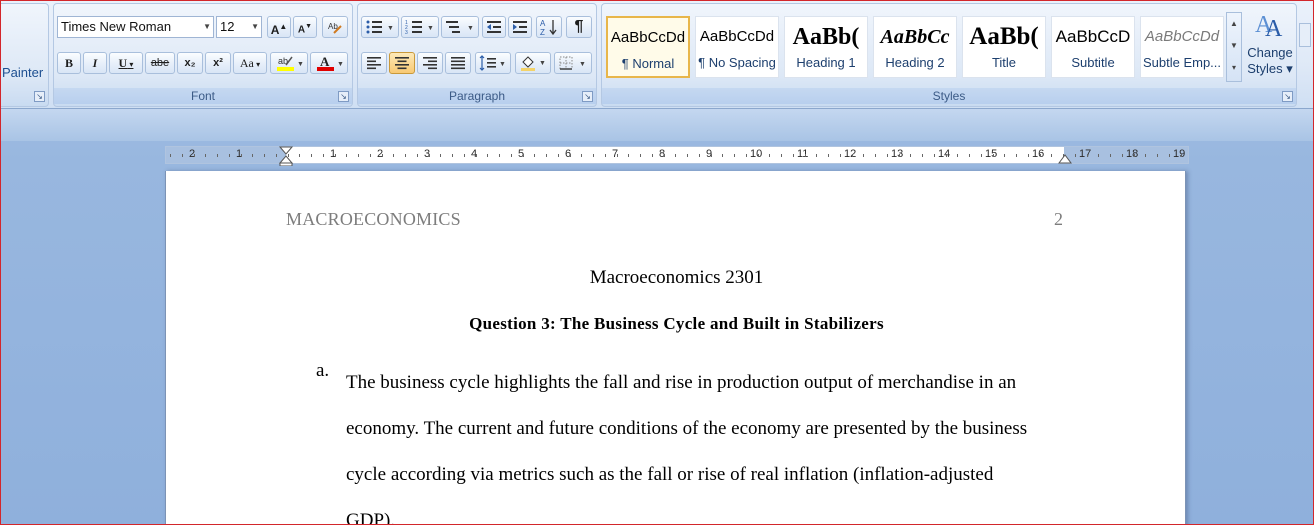  Describe the element at coordinates (1065, 158) in the screenshot. I see `right-indent-marker` at that location.